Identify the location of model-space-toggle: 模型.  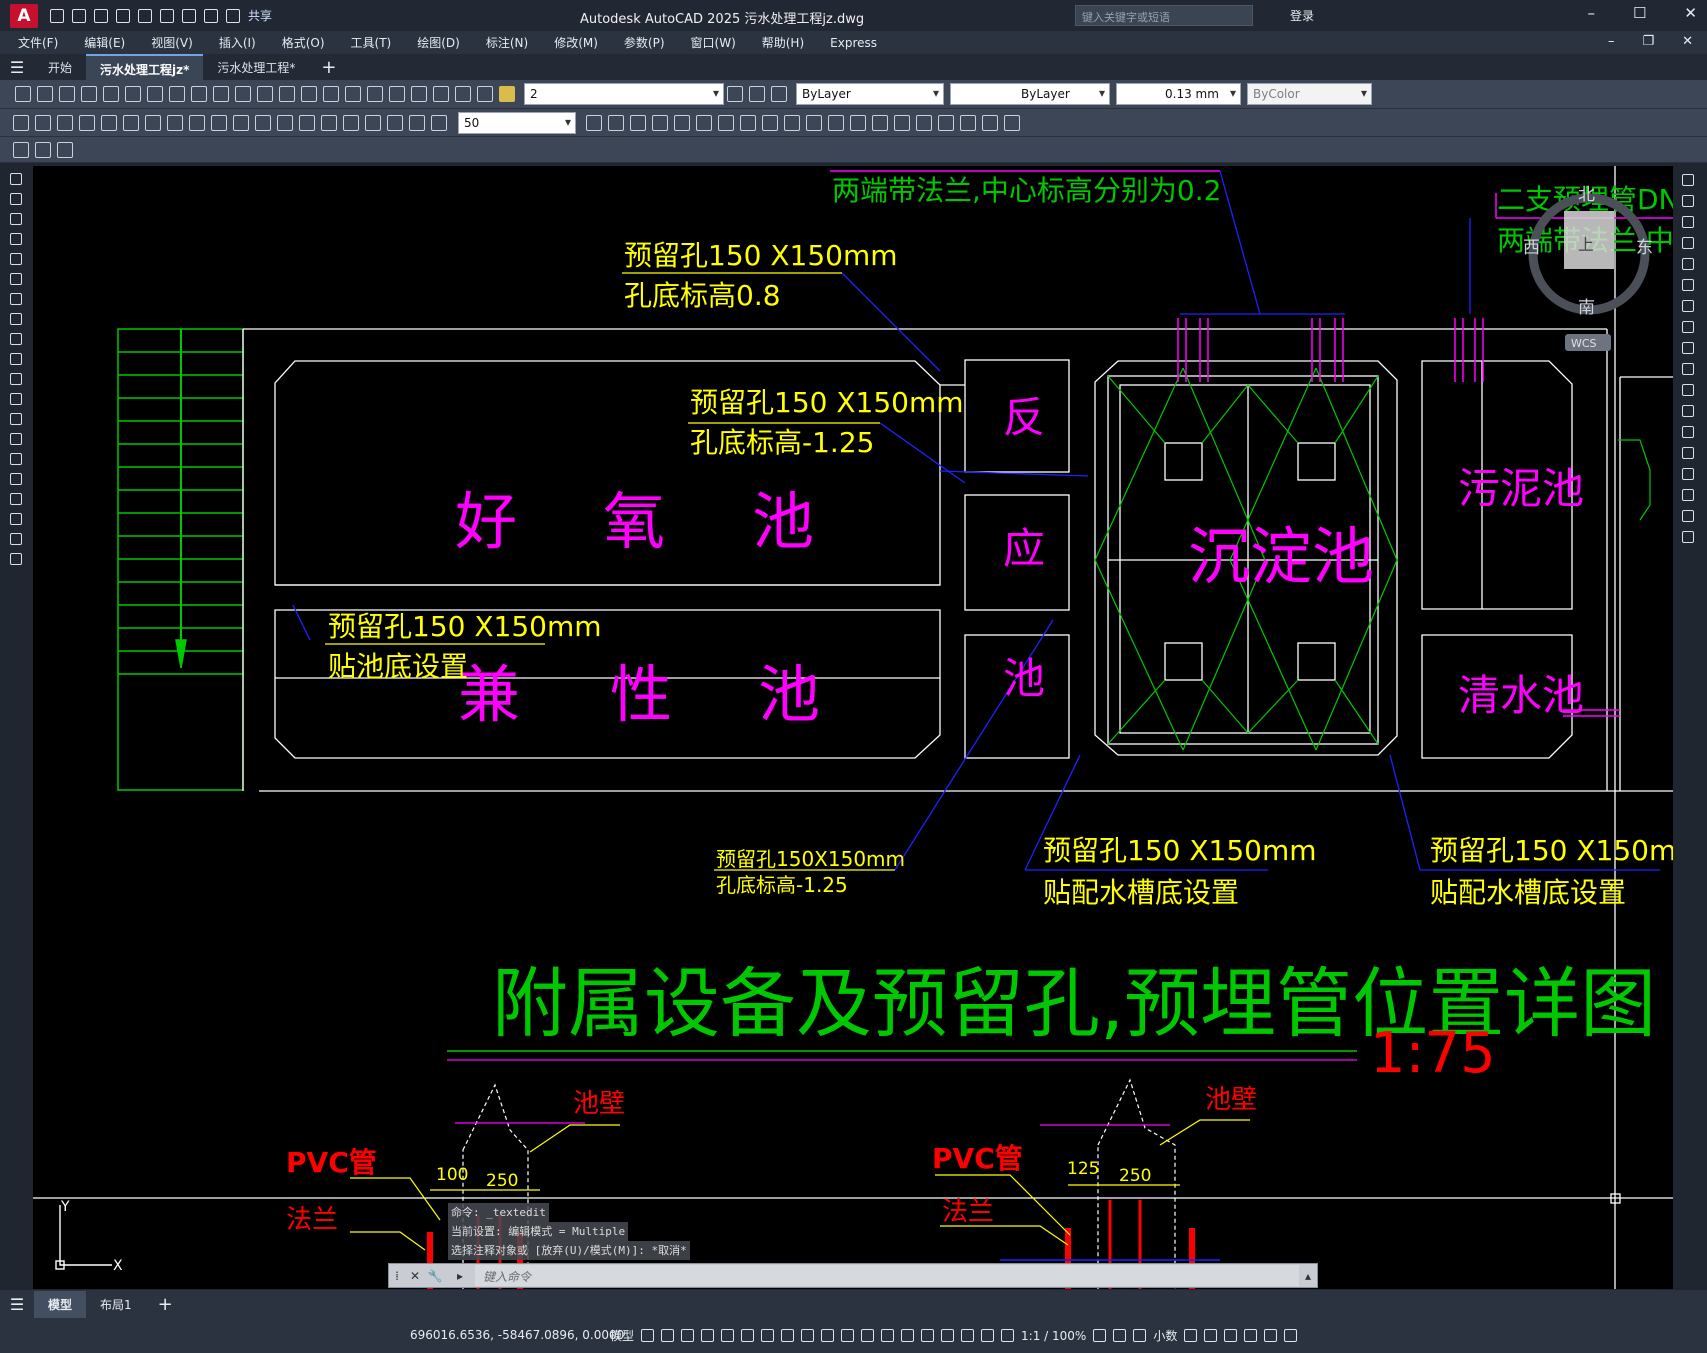
(622, 1335).